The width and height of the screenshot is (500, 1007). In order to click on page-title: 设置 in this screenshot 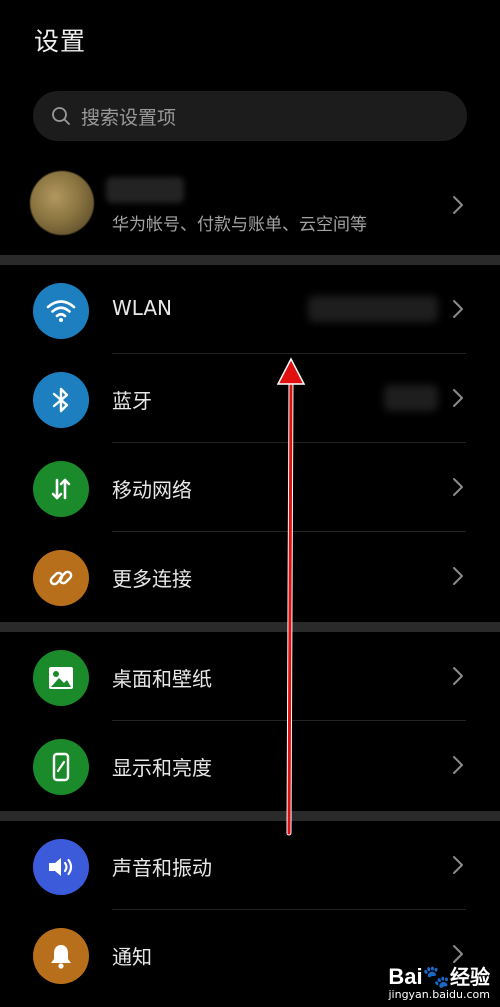, I will do `click(60, 41)`.